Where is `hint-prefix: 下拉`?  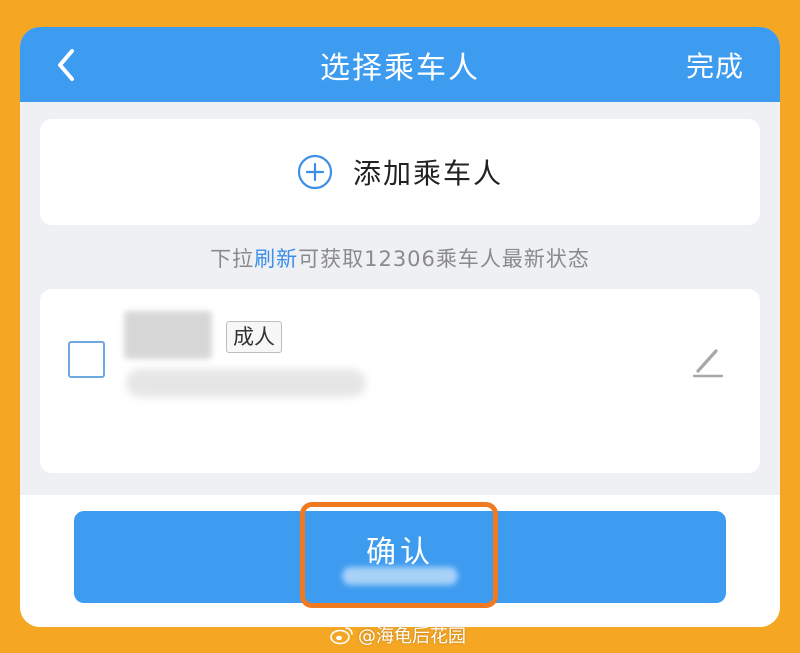 hint-prefix: 下拉 is located at coordinates (232, 259).